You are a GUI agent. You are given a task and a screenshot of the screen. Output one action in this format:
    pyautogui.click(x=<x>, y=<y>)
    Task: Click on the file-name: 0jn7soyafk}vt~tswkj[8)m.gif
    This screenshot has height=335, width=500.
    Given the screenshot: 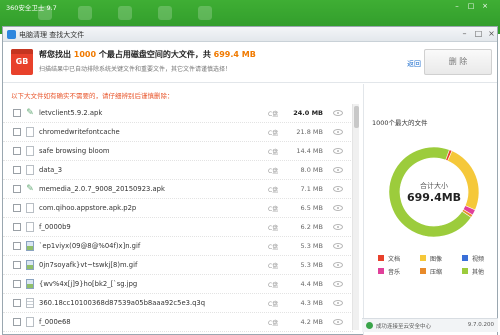 What is the action you would take?
    pyautogui.click(x=88, y=265)
    